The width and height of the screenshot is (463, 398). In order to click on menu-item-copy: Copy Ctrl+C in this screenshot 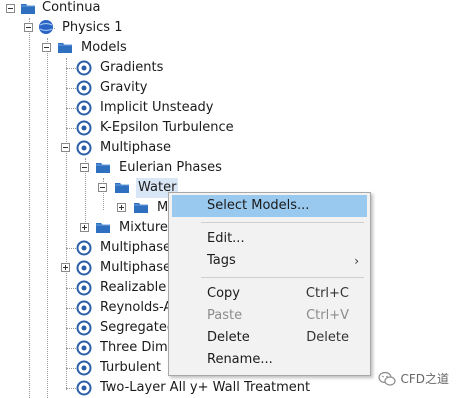, I will do `click(269, 294)`.